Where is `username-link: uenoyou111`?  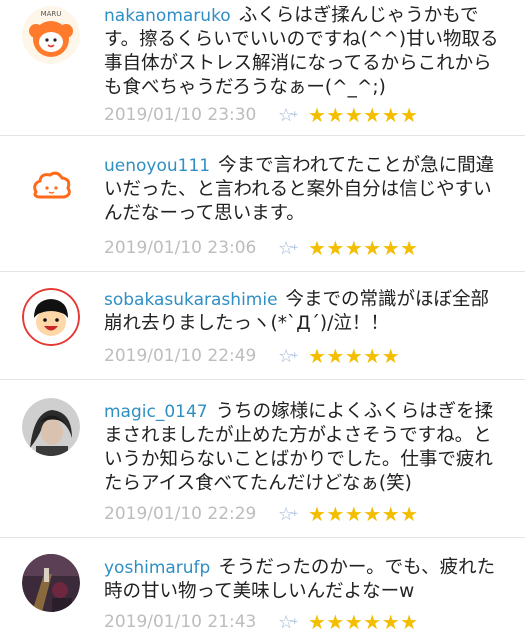 username-link: uenoyou111 is located at coordinates (157, 166).